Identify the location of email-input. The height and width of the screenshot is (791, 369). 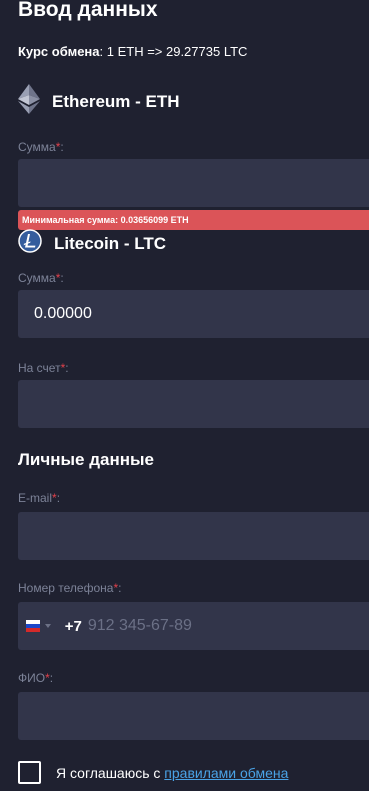
(193, 536).